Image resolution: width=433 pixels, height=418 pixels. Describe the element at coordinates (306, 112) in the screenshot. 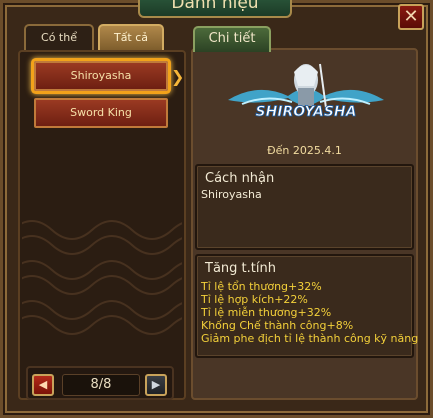

I see `emblem-label: SHIROYASHA` at that location.